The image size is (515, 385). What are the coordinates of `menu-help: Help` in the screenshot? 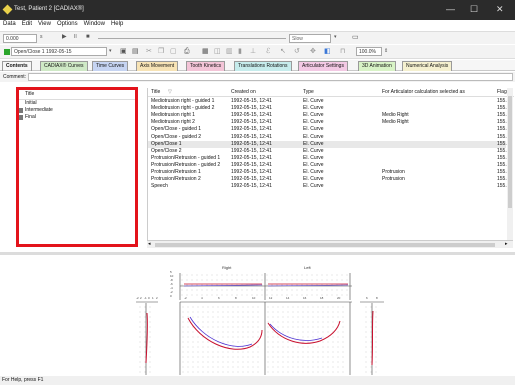 It's located at (117, 23).